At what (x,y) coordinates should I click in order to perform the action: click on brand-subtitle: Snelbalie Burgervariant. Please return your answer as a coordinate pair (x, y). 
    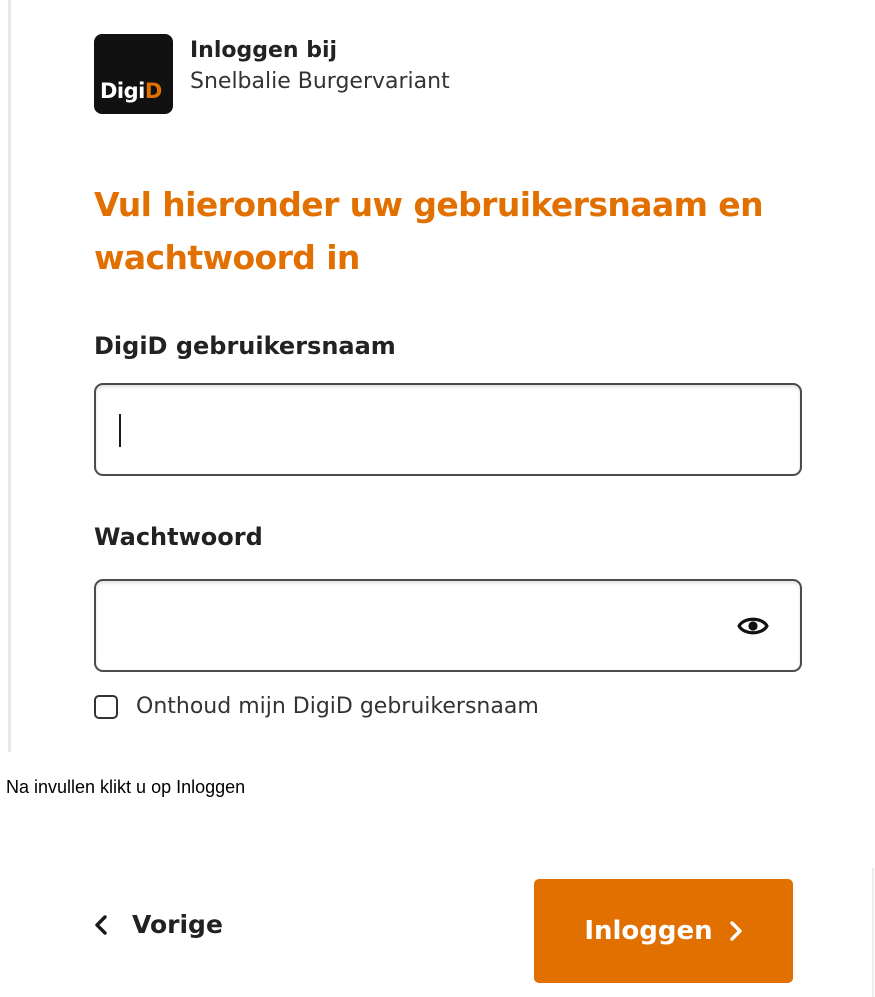
    Looking at the image, I should click on (320, 81).